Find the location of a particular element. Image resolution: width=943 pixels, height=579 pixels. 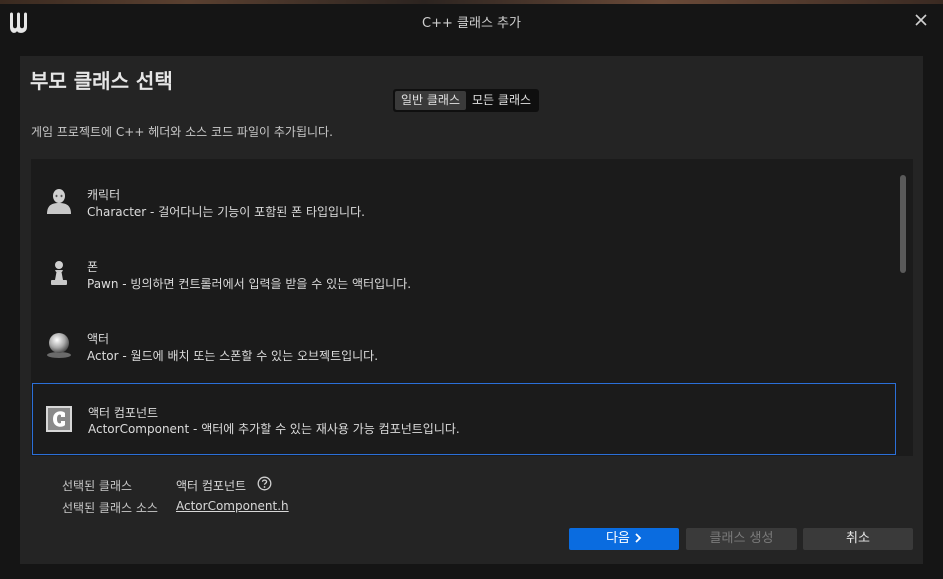

pawn-icon is located at coordinates (59, 273).